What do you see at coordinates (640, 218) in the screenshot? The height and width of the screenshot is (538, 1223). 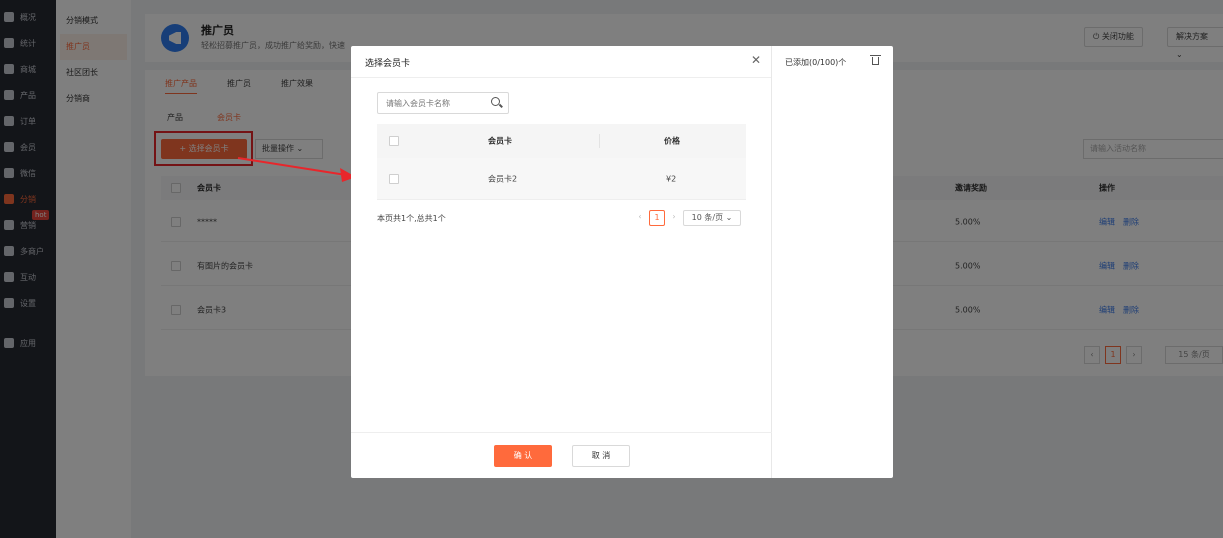 I see `modal-prev-page: ‹` at bounding box center [640, 218].